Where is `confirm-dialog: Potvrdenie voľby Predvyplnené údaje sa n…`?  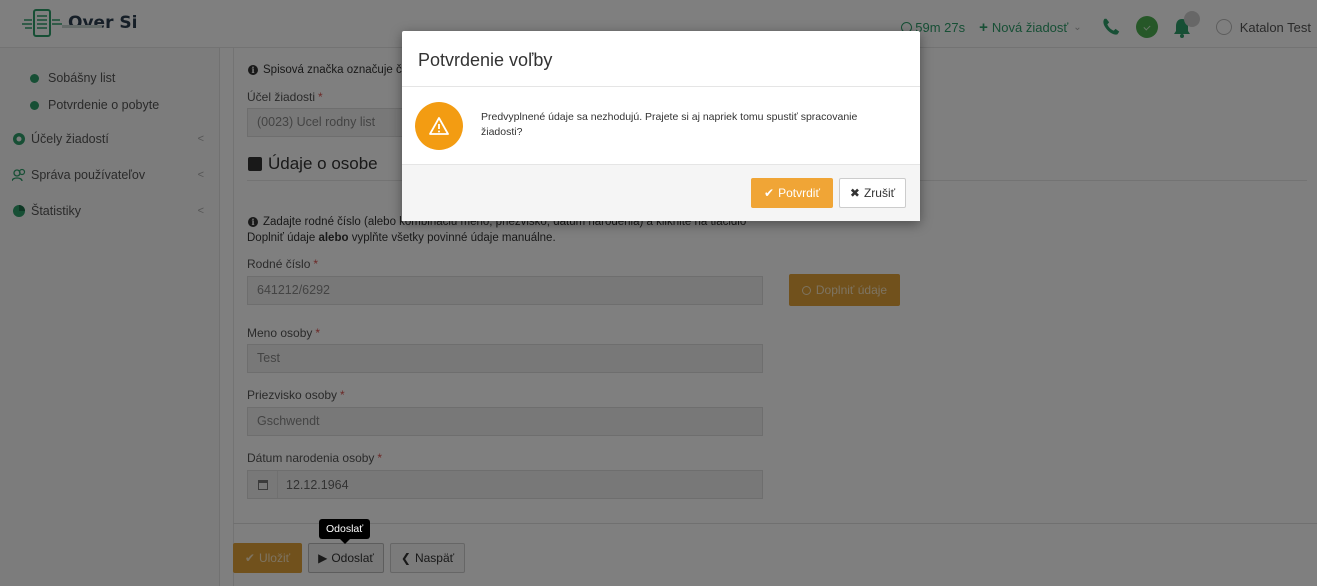 confirm-dialog: Potvrdenie voľby Predvyplnené údaje sa n… is located at coordinates (661, 126).